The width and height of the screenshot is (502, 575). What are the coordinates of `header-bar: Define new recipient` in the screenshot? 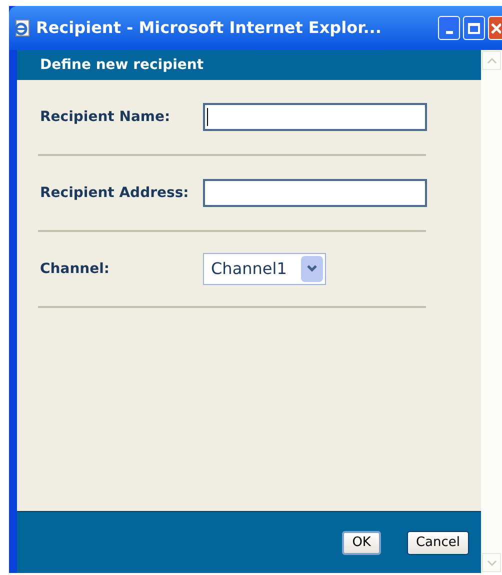 It's located at (249, 65).